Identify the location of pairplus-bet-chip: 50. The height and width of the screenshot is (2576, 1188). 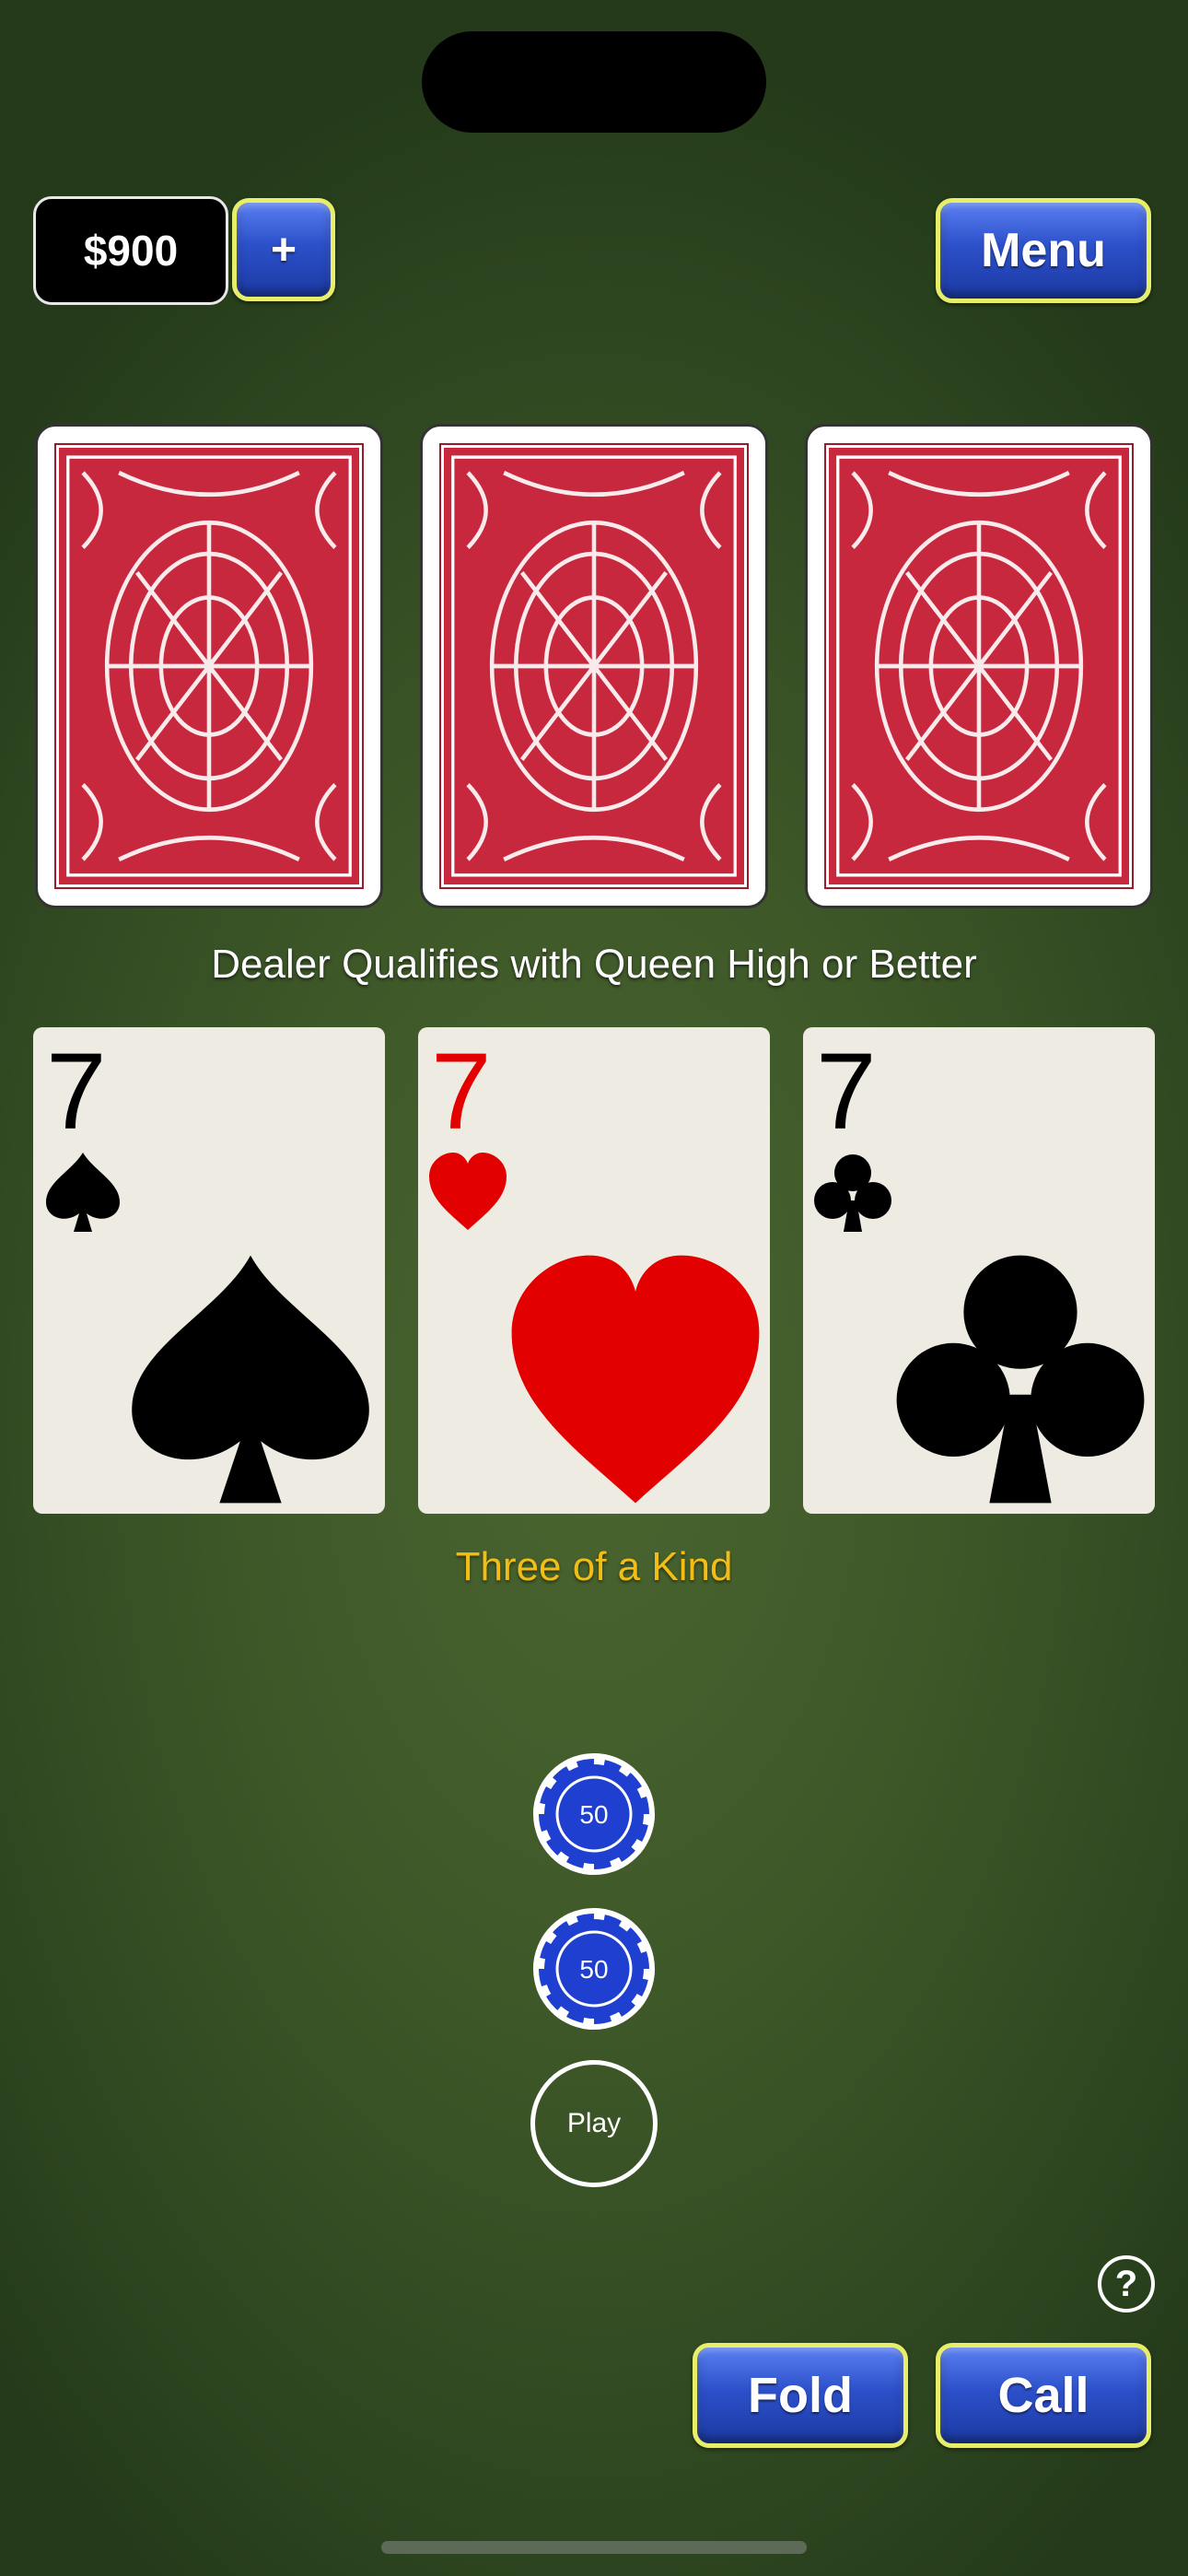
(594, 1968).